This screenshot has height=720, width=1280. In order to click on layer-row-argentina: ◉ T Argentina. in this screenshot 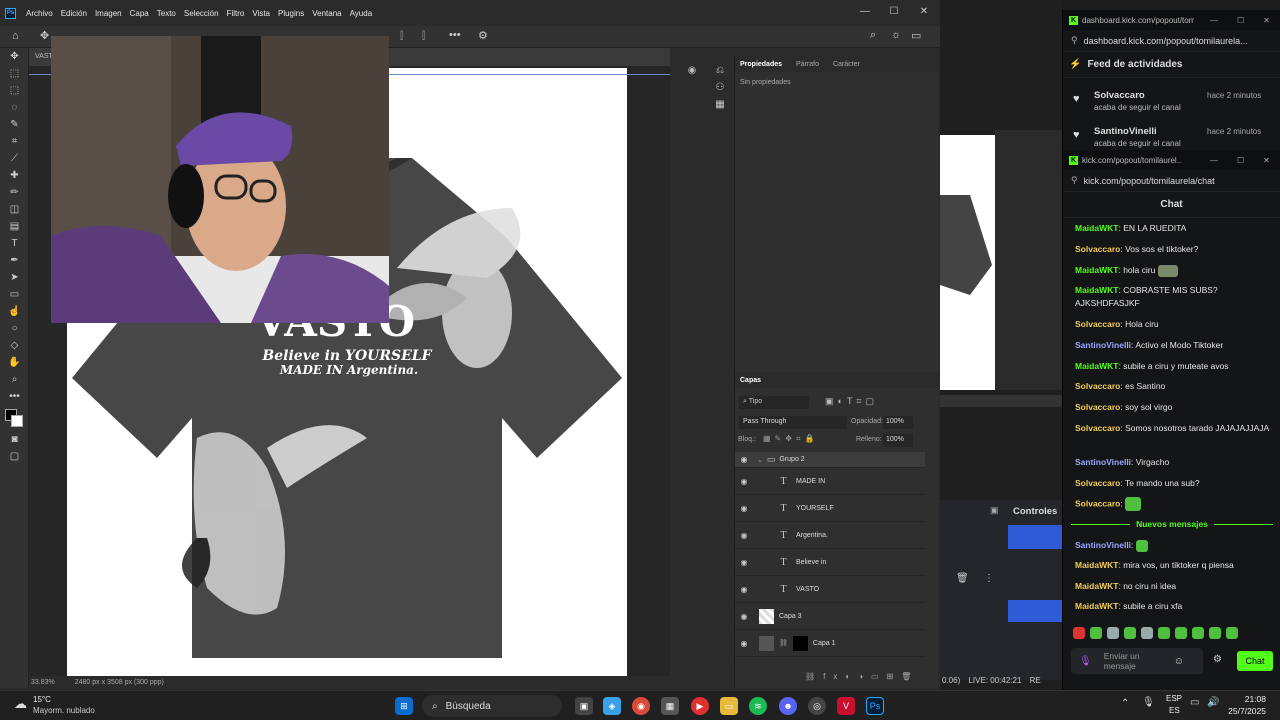, I will do `click(830, 535)`.